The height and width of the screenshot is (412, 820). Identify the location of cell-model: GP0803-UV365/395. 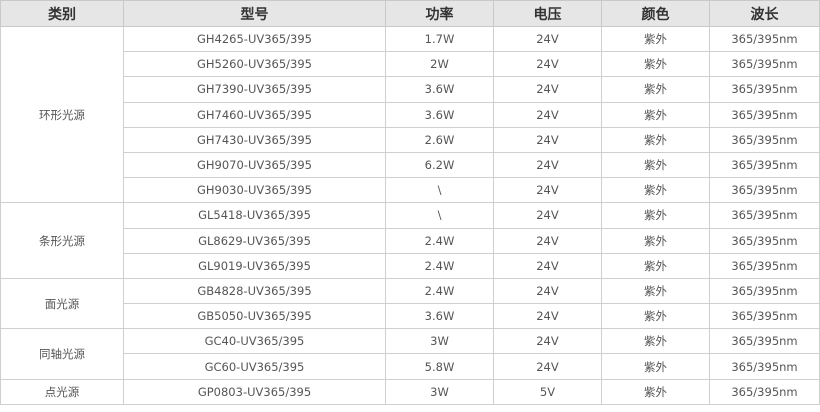
(254, 391).